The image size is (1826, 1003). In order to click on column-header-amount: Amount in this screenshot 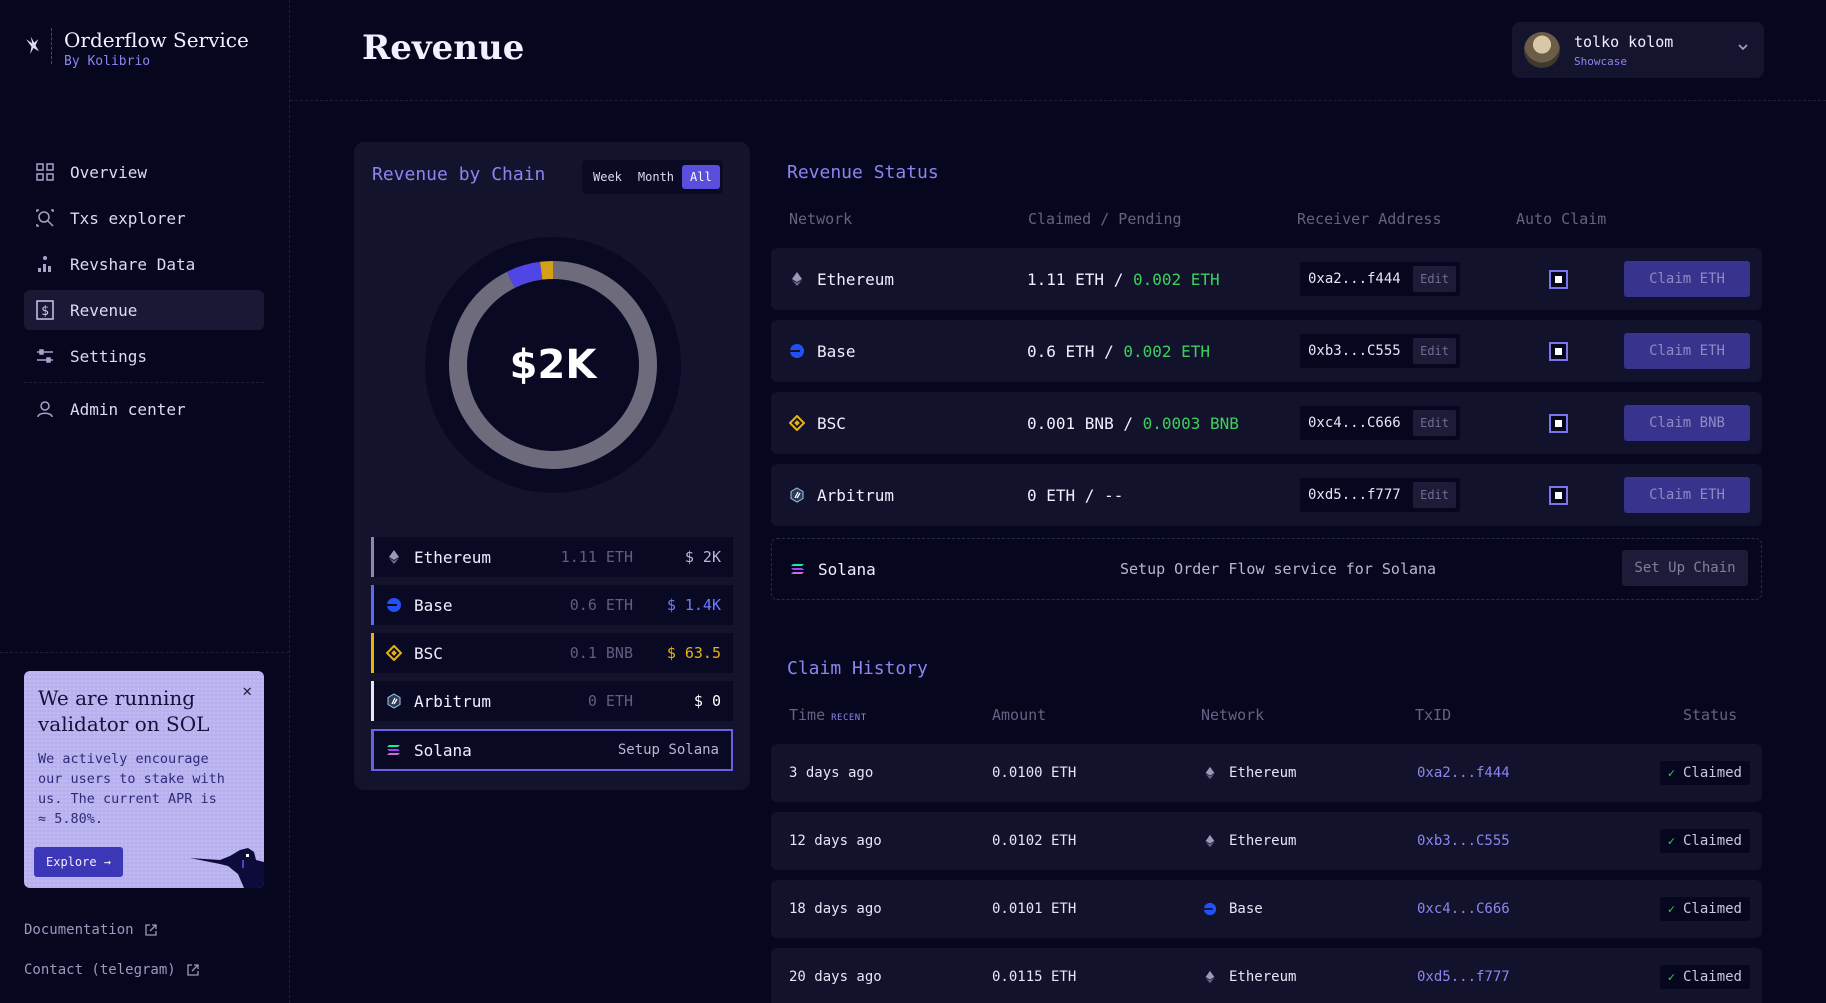, I will do `click(1019, 715)`.